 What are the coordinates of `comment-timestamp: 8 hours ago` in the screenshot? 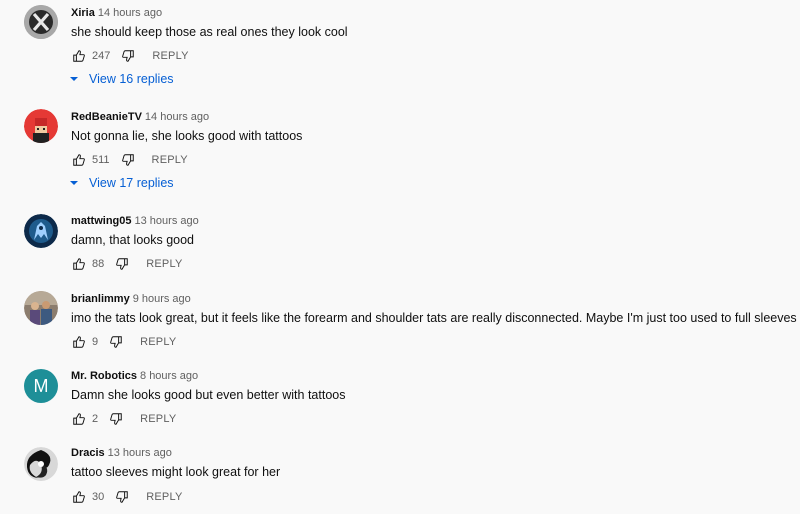 It's located at (169, 376).